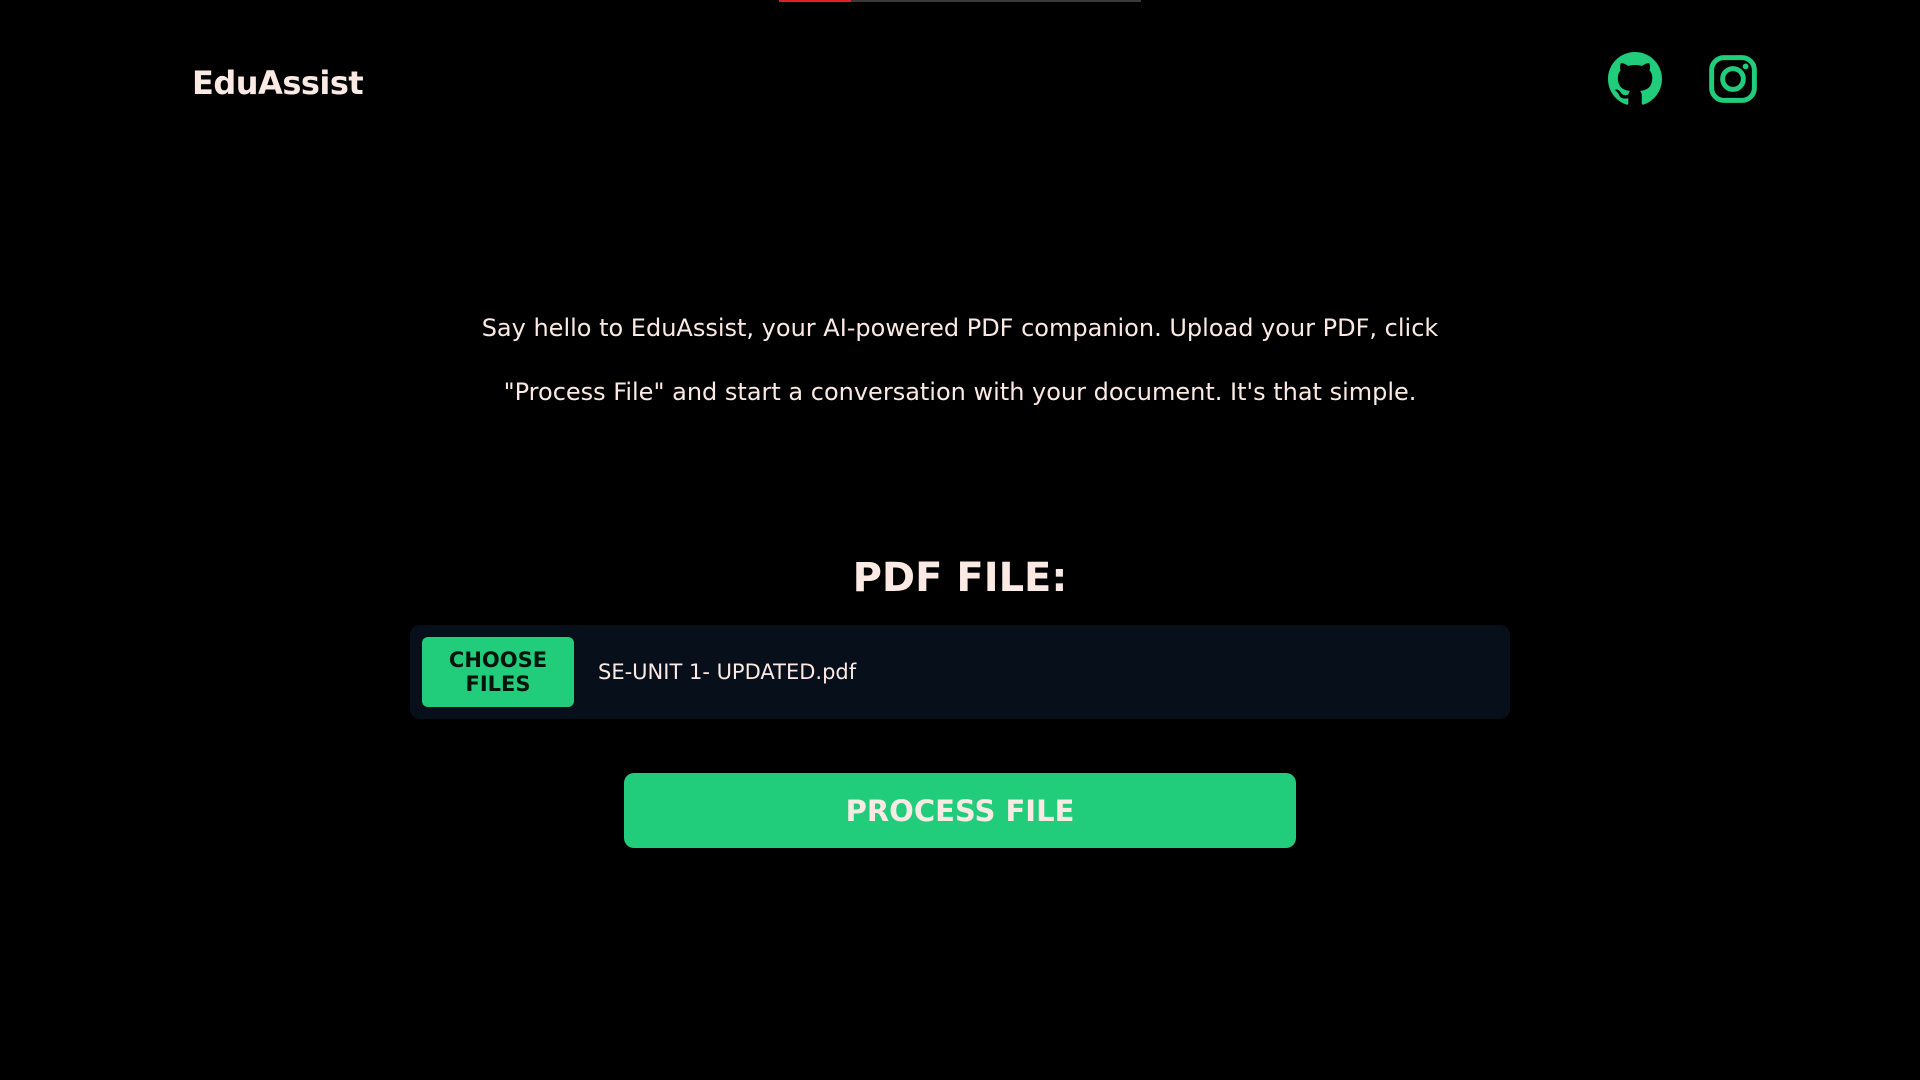 The image size is (1920, 1080). Describe the element at coordinates (960, 1) in the screenshot. I see `loading-progress-bar` at that location.